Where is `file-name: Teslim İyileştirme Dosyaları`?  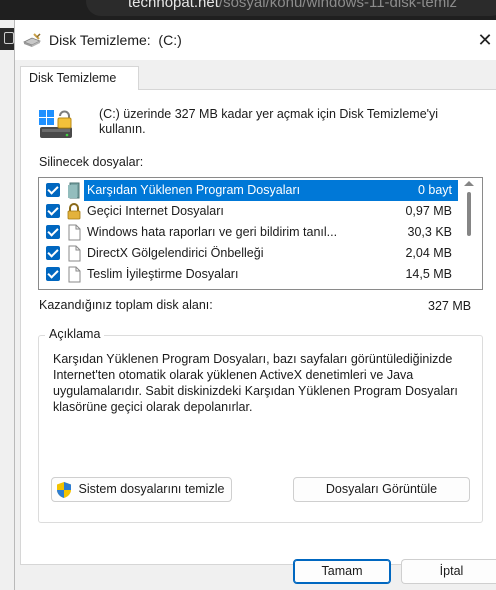
file-name: Teslim İyileştirme Dosyaları is located at coordinates (163, 274).